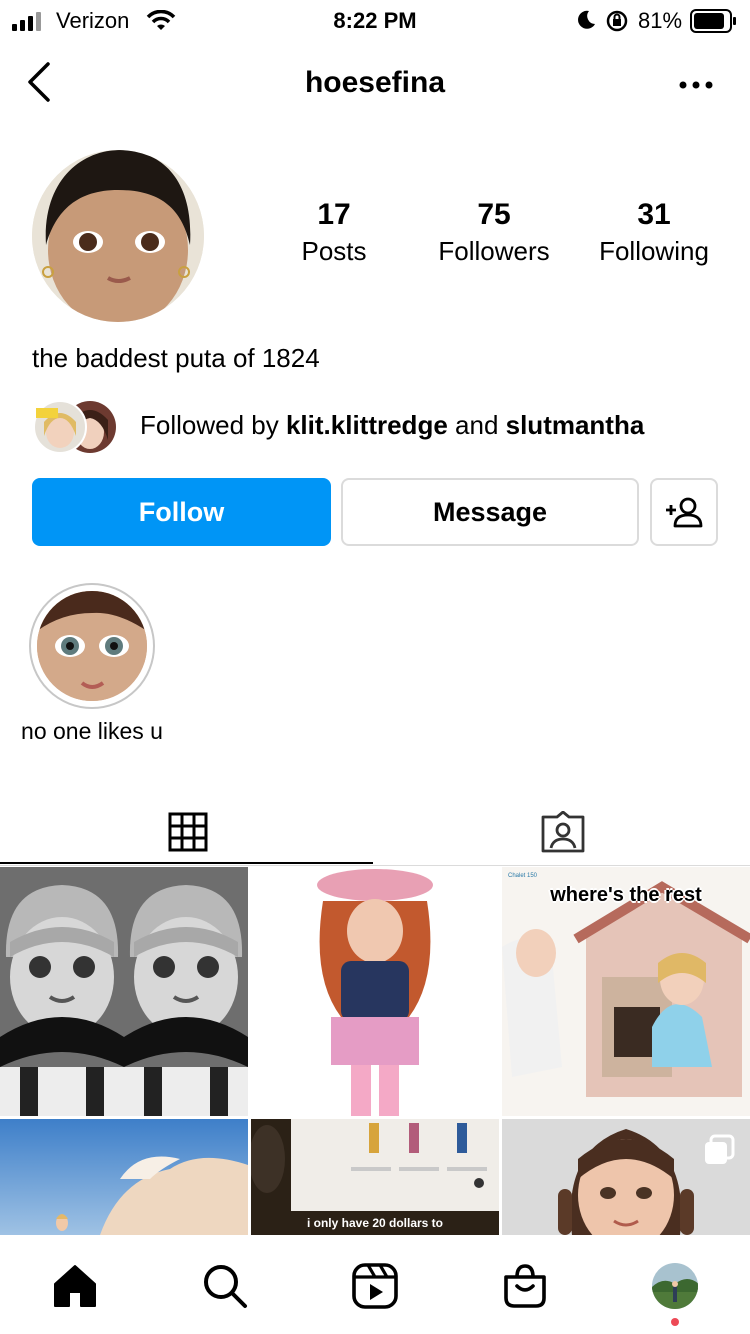 This screenshot has height=1334, width=750. What do you see at coordinates (626, 895) in the screenshot?
I see `post-caption: where's the rest` at bounding box center [626, 895].